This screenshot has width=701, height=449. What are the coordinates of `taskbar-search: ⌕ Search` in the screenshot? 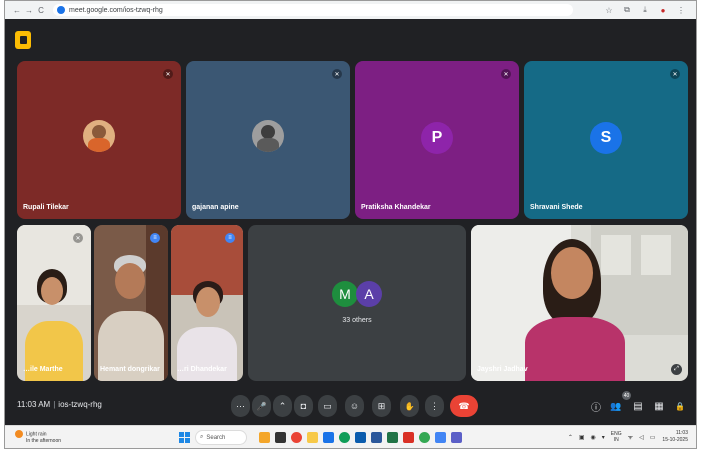 It's located at (221, 437).